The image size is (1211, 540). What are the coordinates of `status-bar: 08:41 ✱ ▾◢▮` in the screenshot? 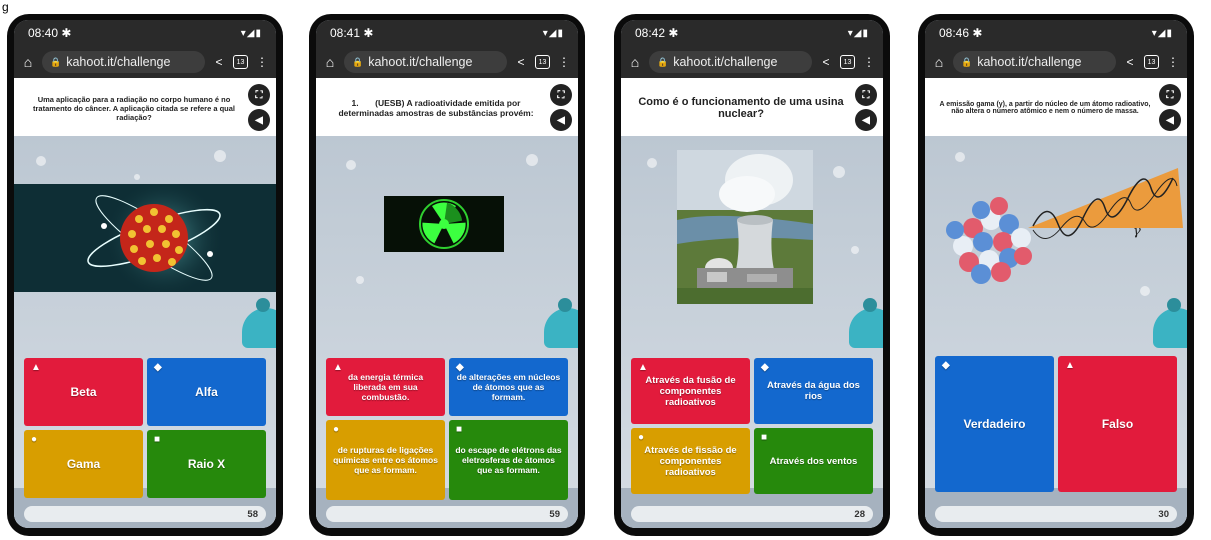 It's located at (447, 33).